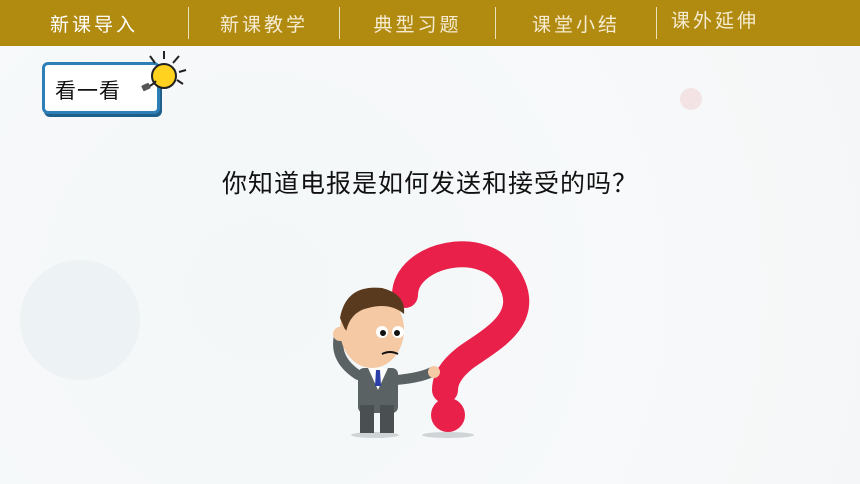  I want to click on question-text: 你知道电报是如何发送和接受的吗？, so click(429, 183).